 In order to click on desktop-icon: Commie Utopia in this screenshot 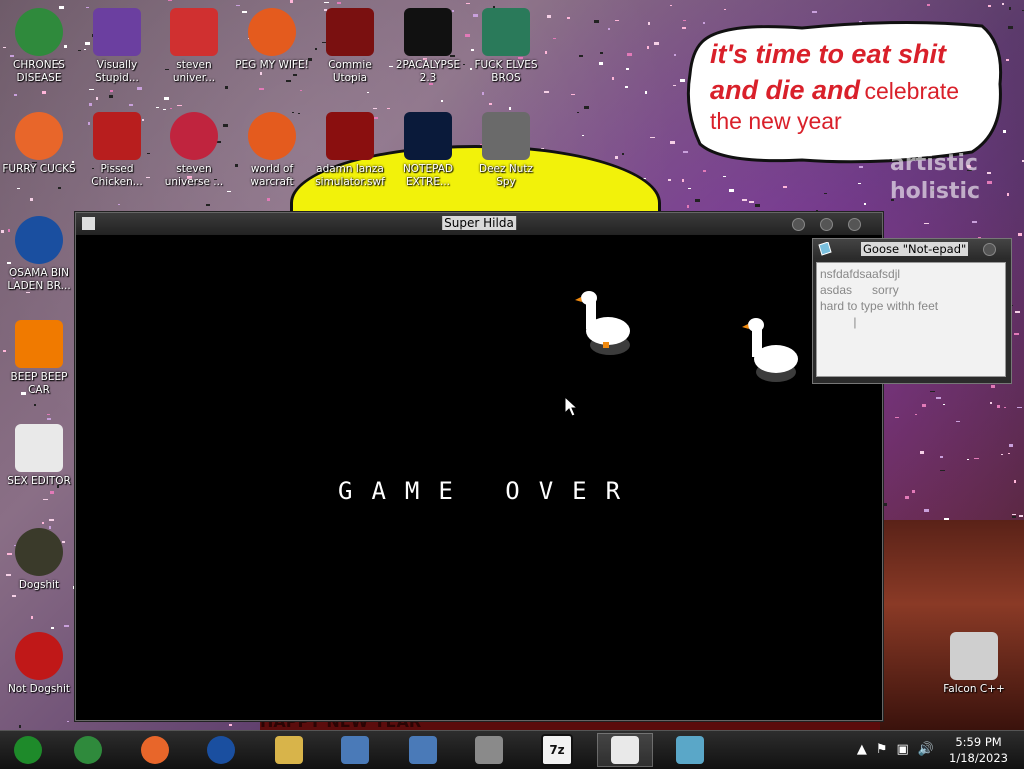, I will do `click(350, 46)`.